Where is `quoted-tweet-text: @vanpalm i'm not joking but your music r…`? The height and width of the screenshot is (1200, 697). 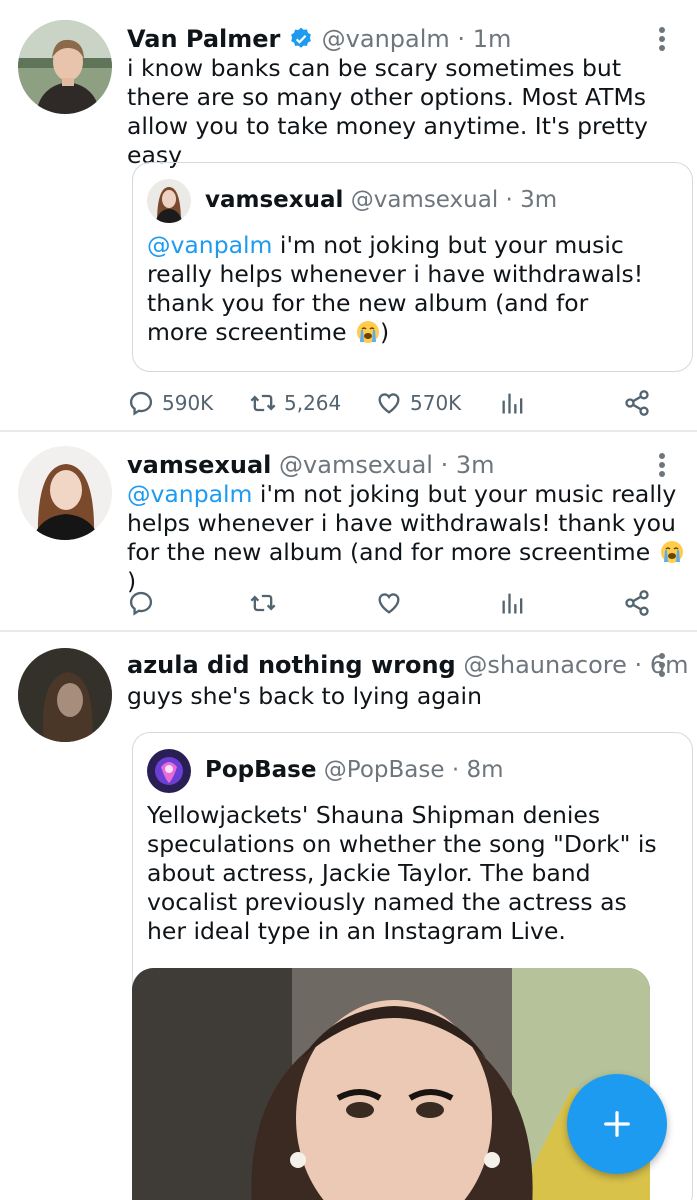
quoted-tweet-text: @vanpalm i'm not joking but your music r… is located at coordinates (397, 289).